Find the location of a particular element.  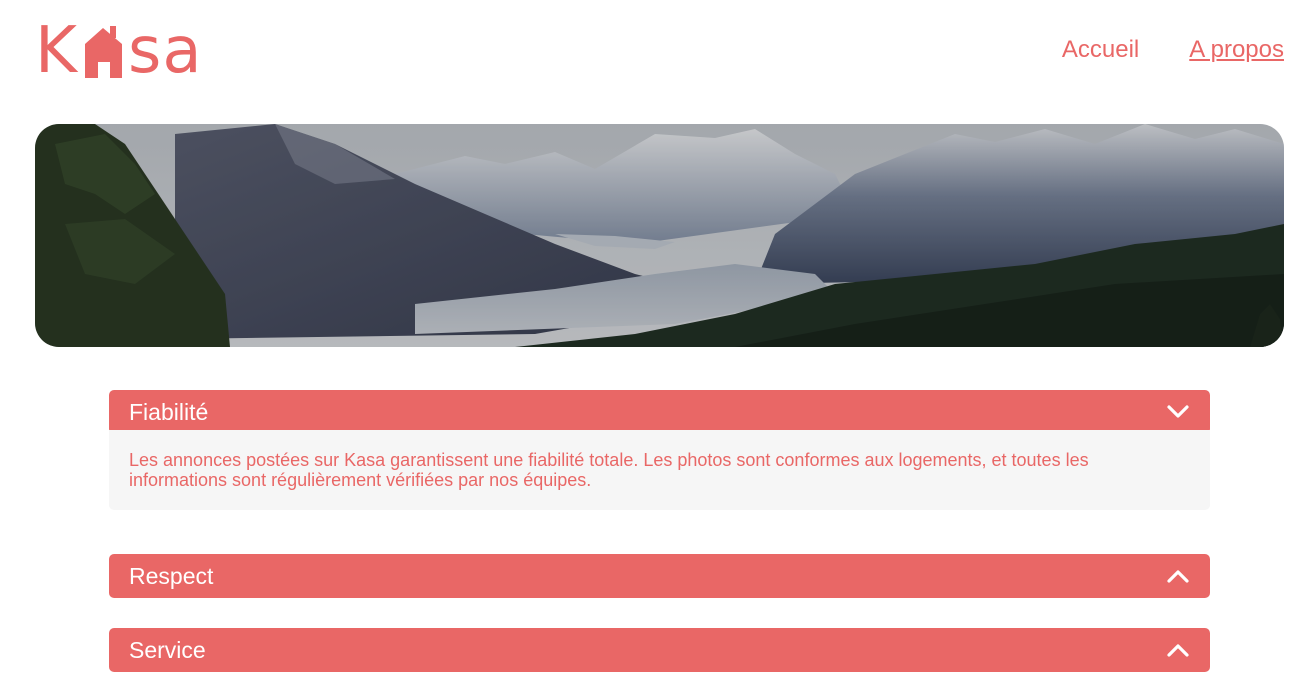

accordion-service: Service is located at coordinates (659, 650).